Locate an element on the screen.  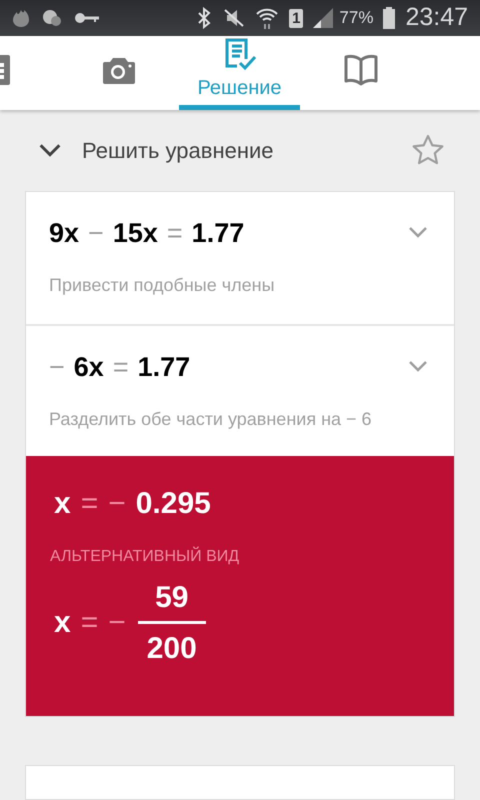
section-title: Решить уравнение is located at coordinates (178, 150).